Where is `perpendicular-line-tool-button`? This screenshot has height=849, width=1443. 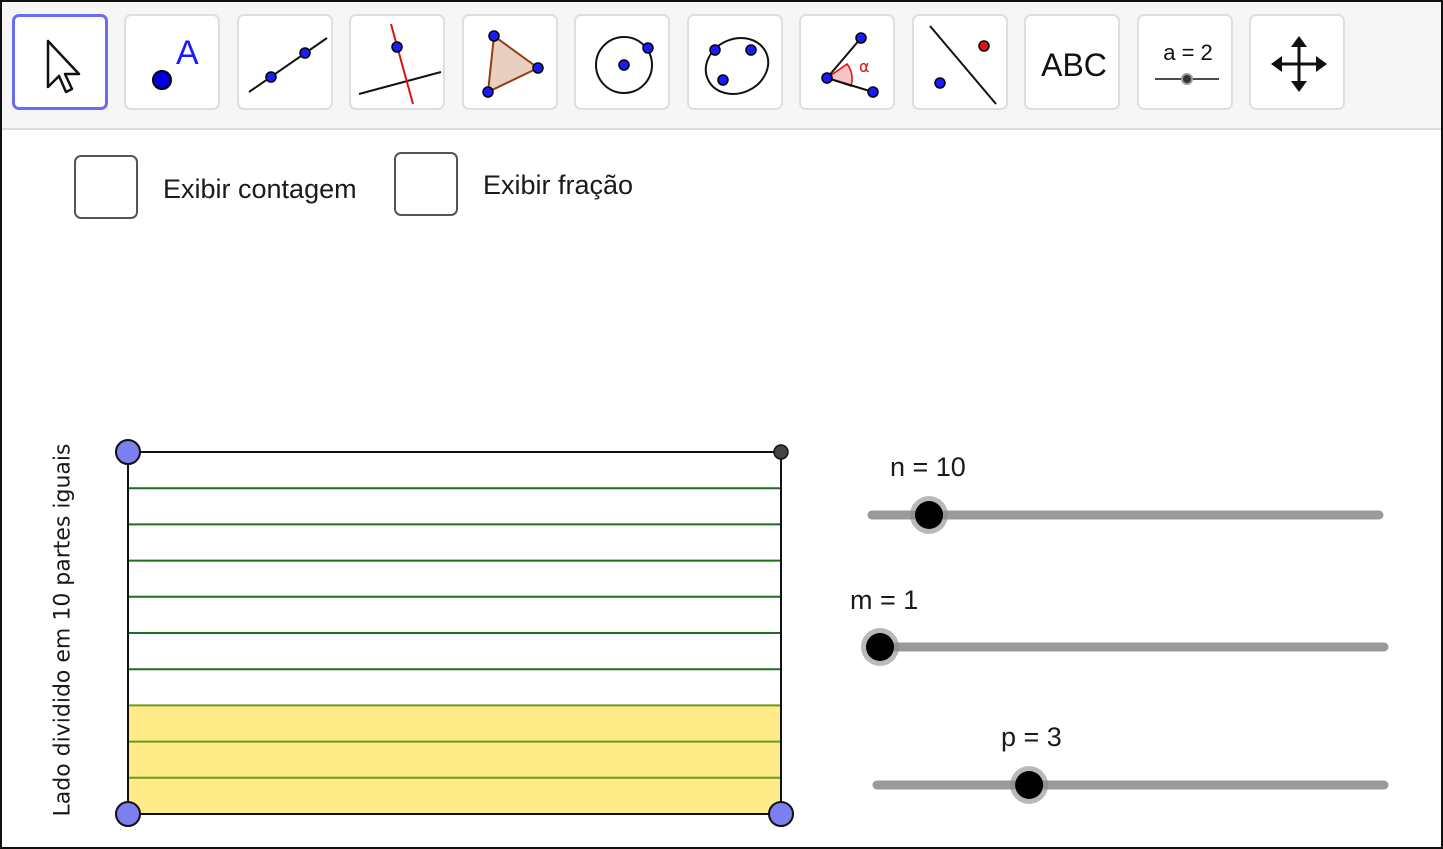
perpendicular-line-tool-button is located at coordinates (397, 62).